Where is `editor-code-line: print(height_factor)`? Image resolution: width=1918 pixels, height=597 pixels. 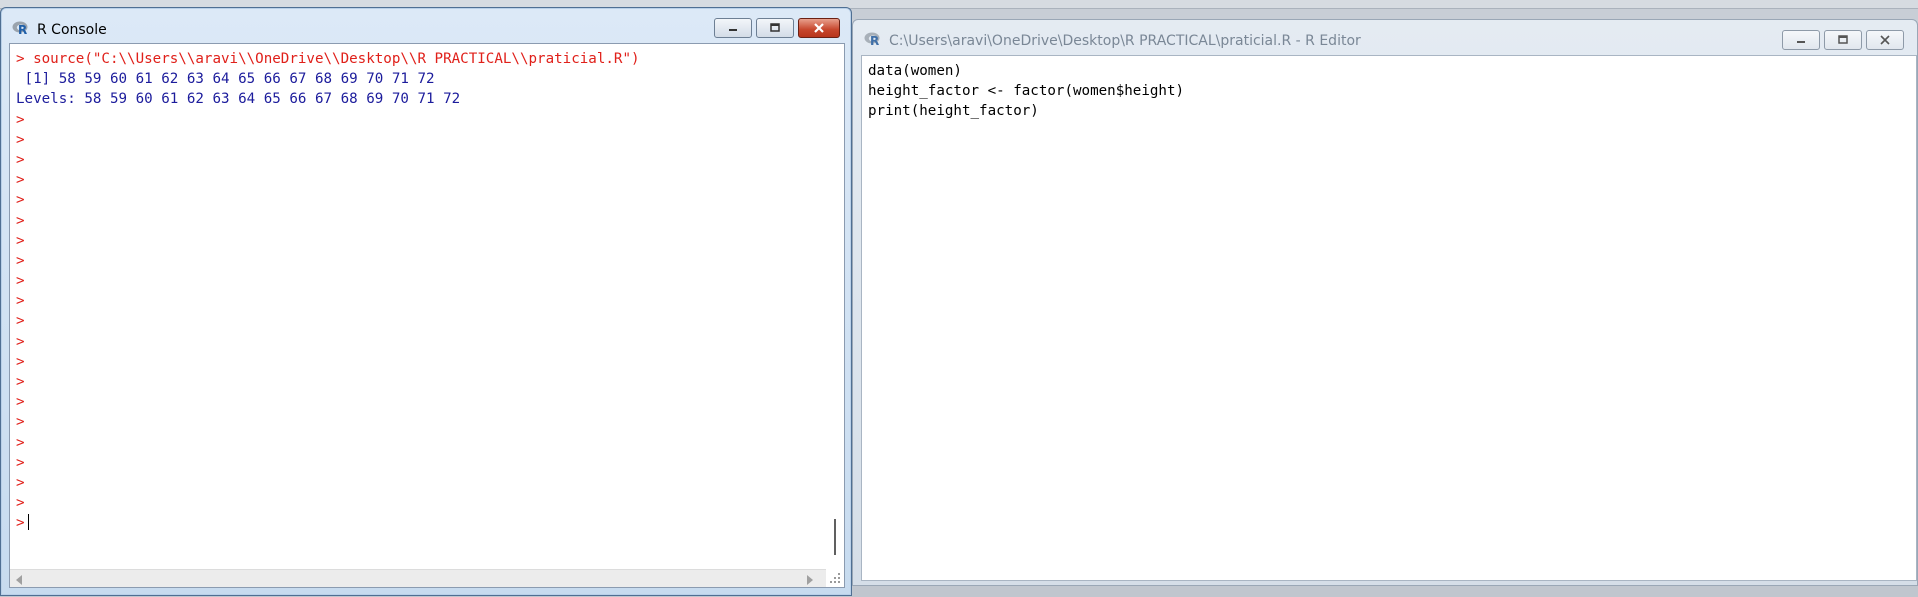
editor-code-line: print(height_factor) is located at coordinates (953, 111).